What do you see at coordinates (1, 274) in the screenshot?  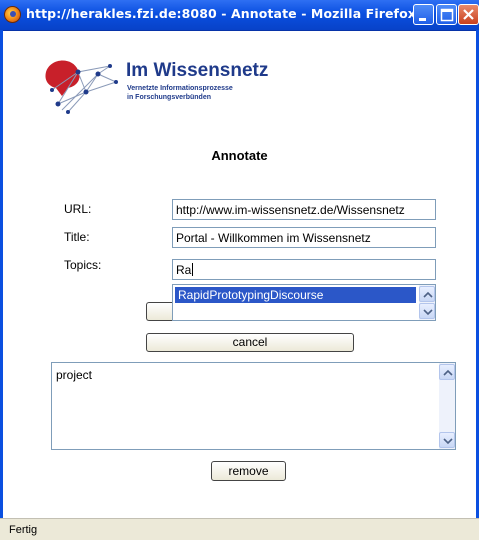 I see `window-frame-left` at bounding box center [1, 274].